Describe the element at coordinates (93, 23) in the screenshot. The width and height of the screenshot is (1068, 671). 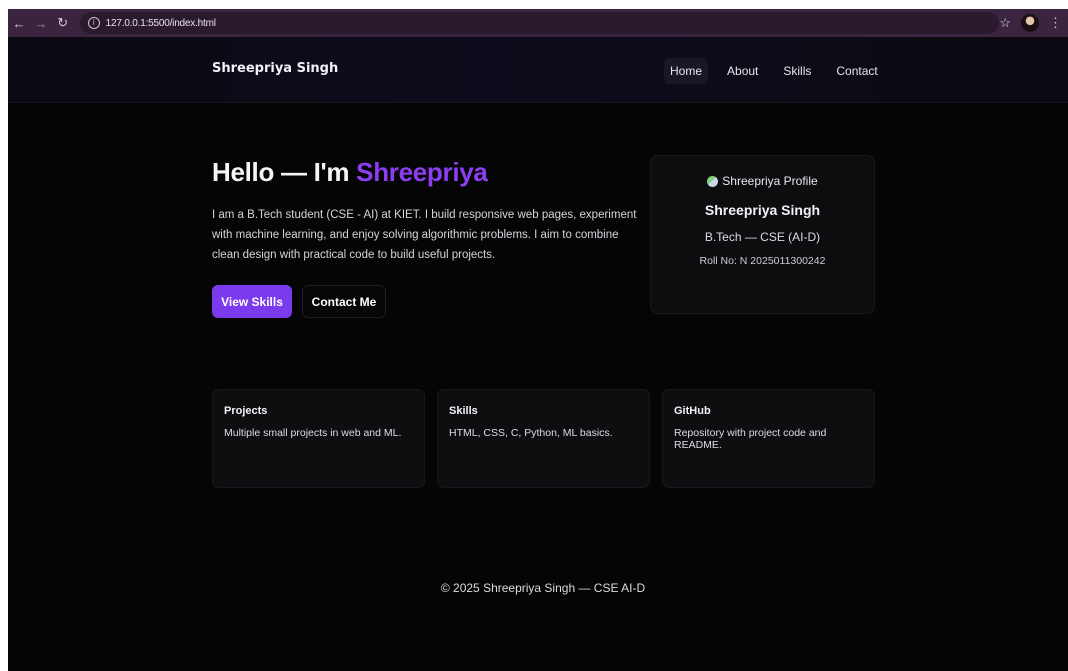
I see `site-info-icon: i` at that location.